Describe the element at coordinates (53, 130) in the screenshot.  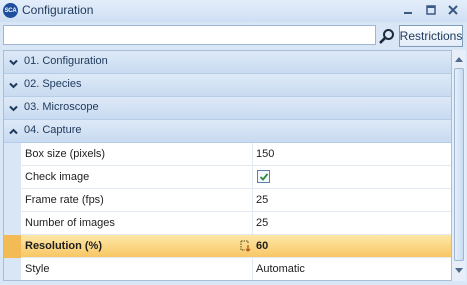
I see `category-label: 04. Capture` at that location.